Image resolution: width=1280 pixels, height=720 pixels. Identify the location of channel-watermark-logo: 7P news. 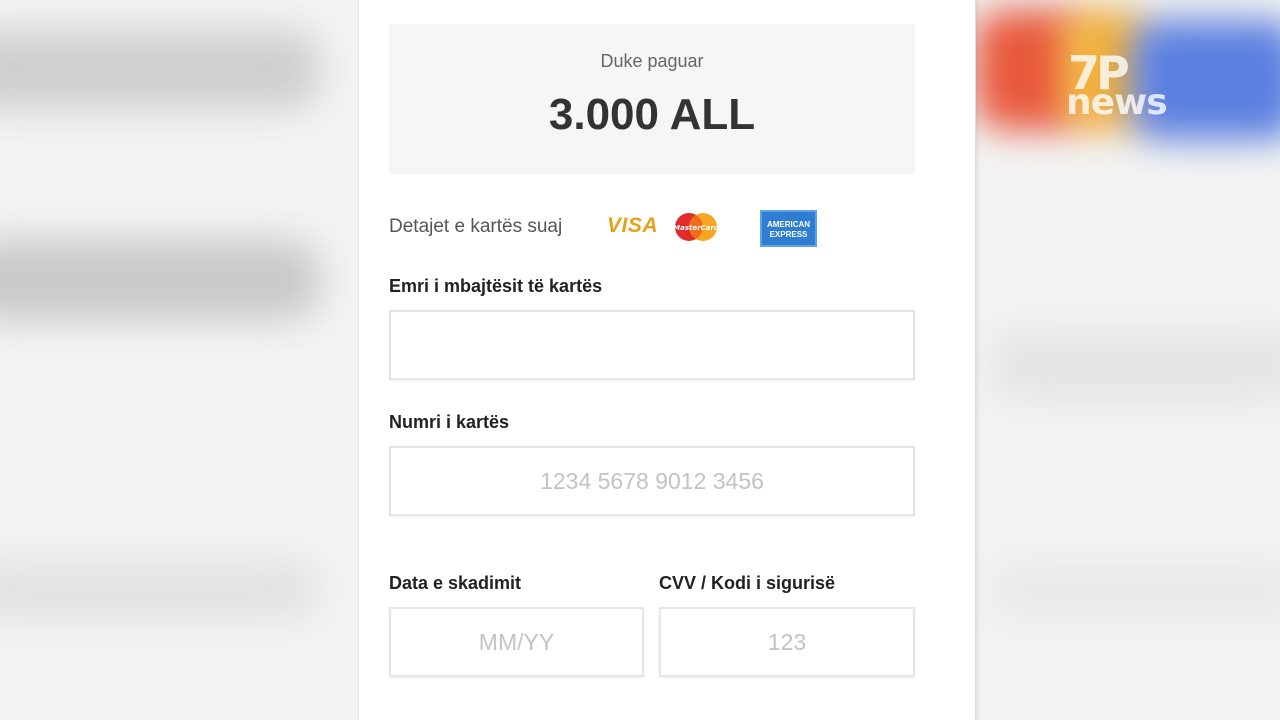
(1121, 85).